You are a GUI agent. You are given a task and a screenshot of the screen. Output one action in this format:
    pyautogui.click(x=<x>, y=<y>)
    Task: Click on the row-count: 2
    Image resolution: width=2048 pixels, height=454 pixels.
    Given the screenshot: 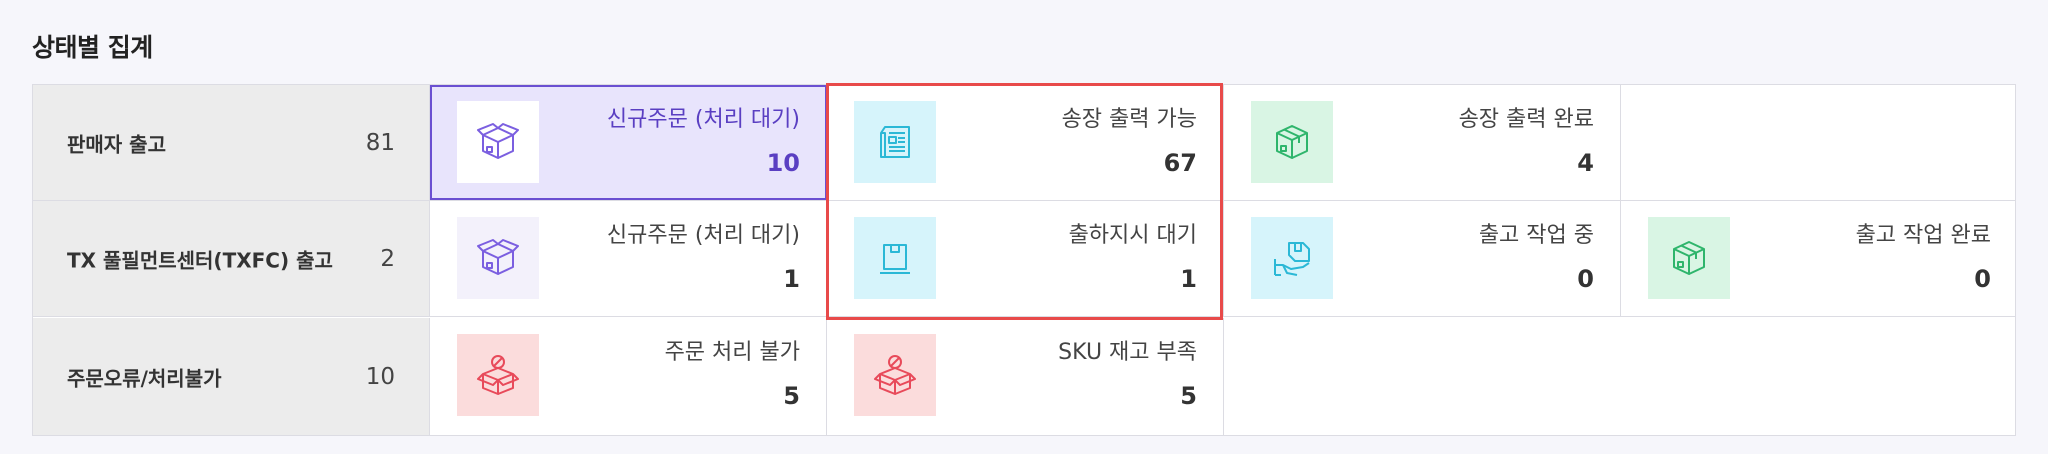 What is the action you would take?
    pyautogui.click(x=387, y=259)
    